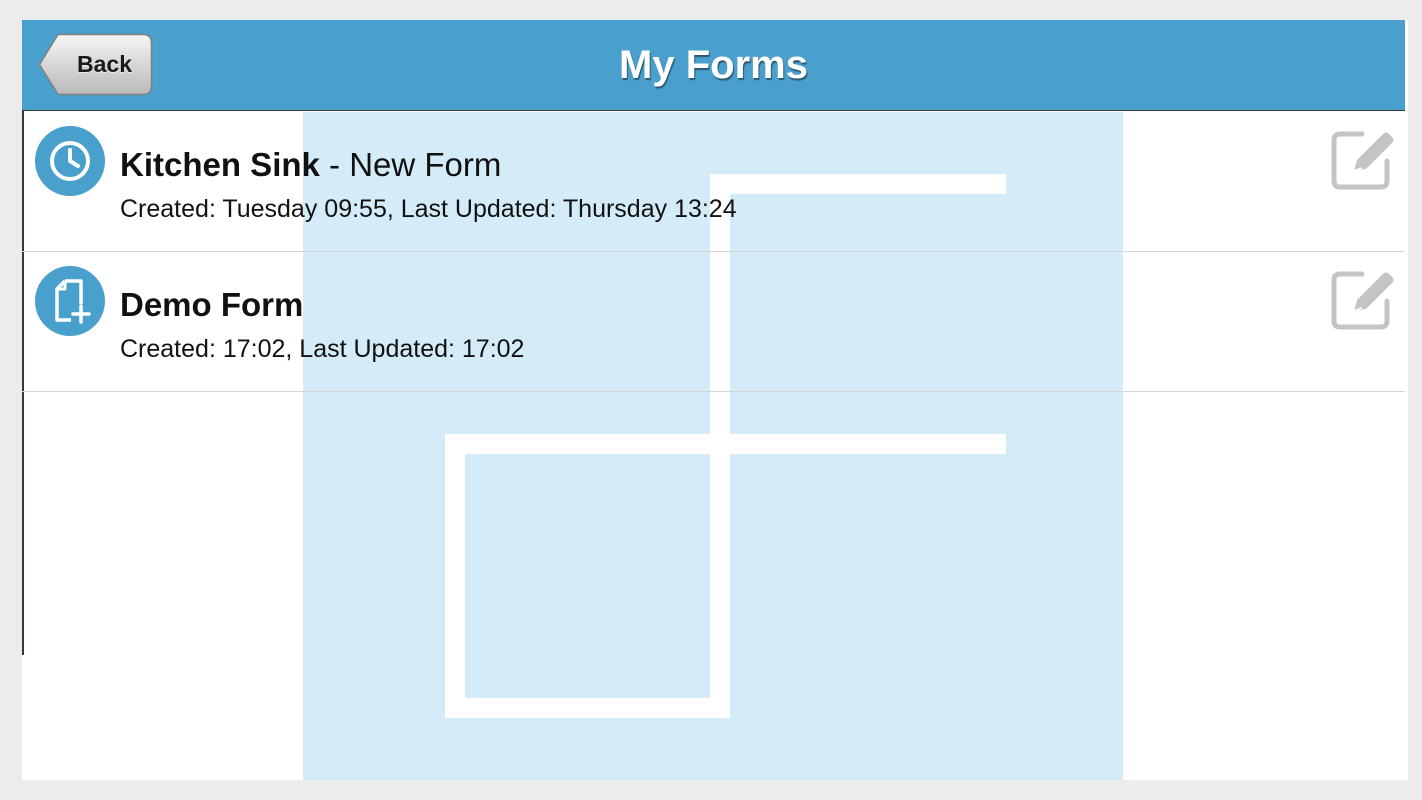  I want to click on form-name: Kitchen Sink, so click(220, 164).